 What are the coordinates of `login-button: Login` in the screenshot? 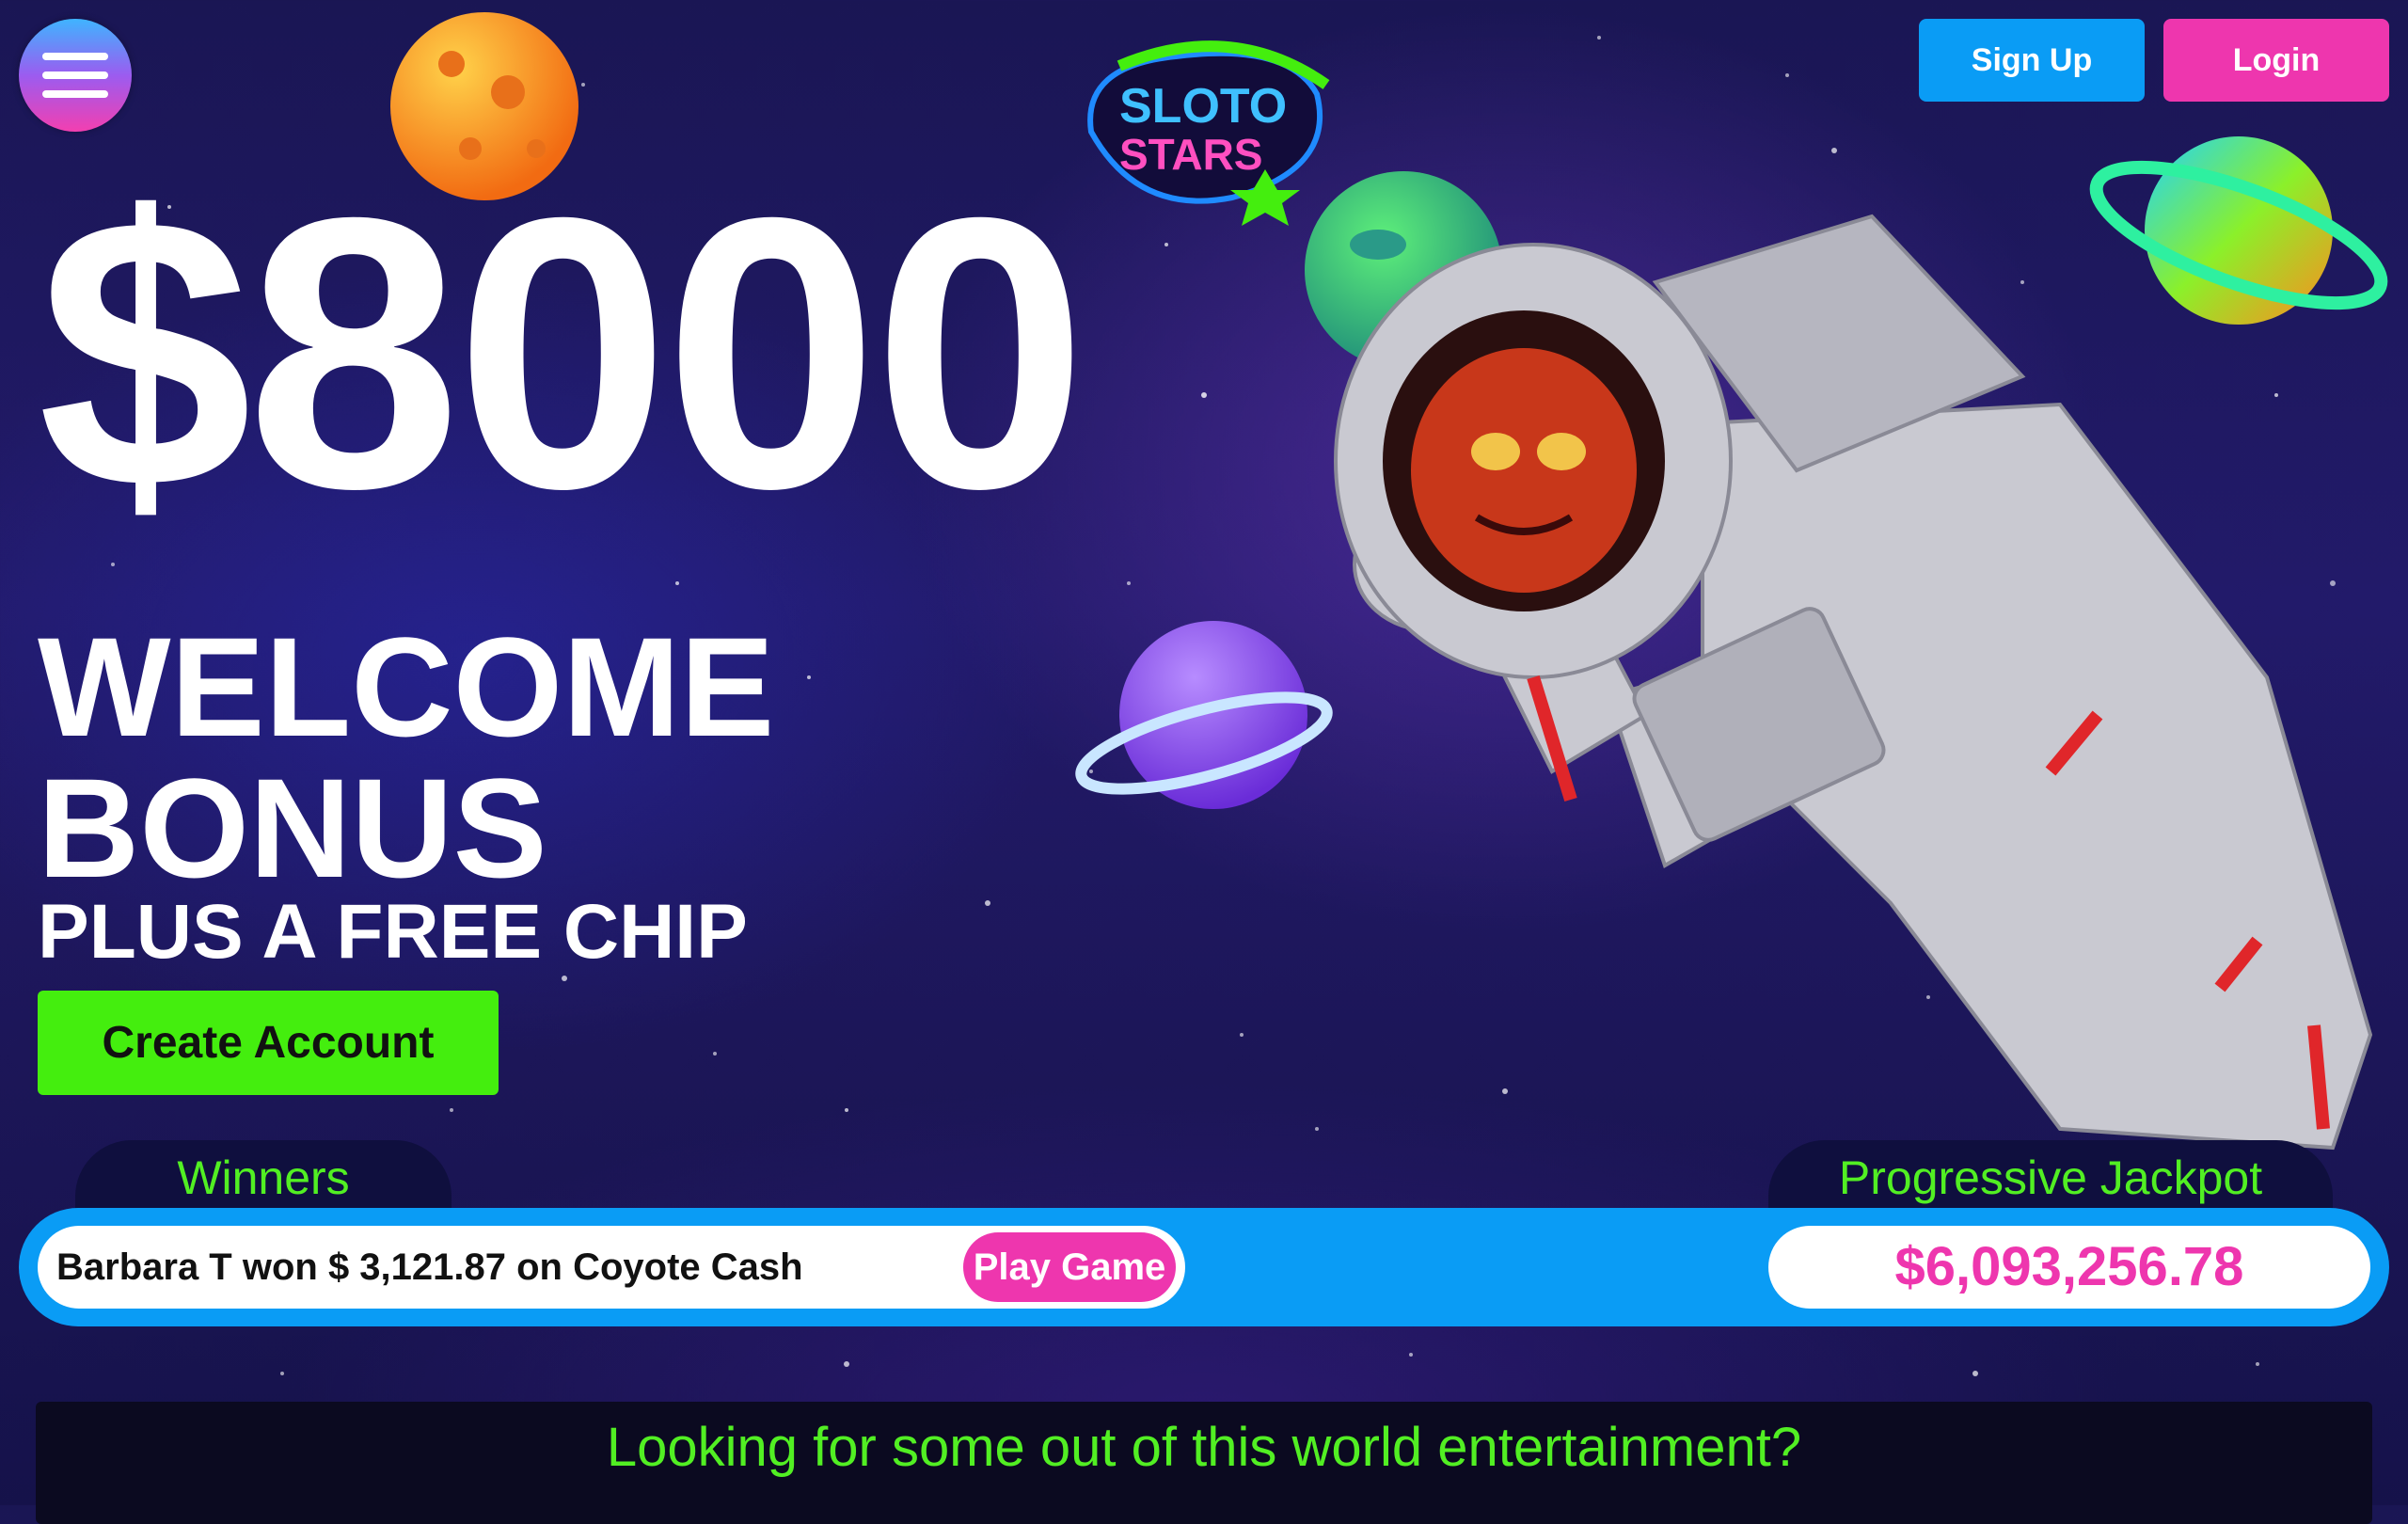 It's located at (2276, 60).